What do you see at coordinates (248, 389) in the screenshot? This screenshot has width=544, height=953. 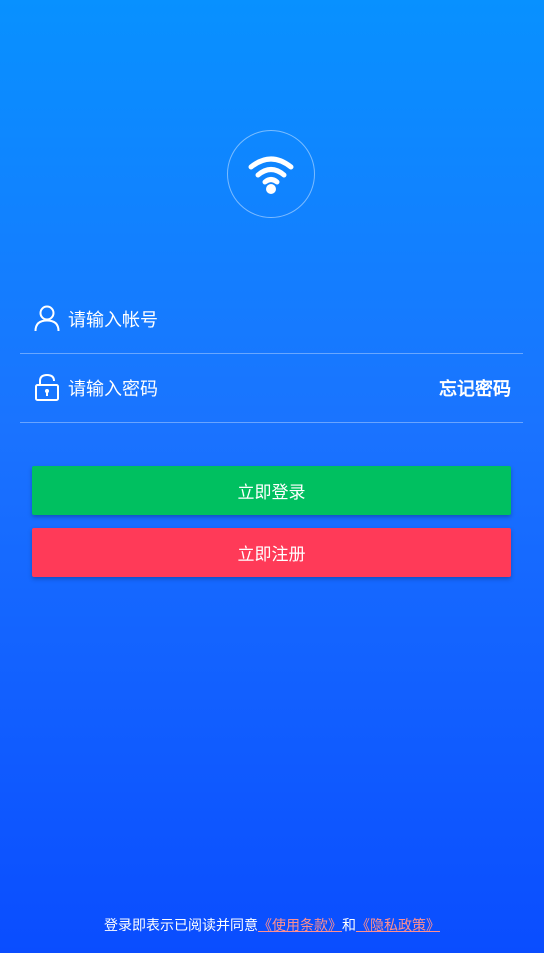 I see `password-input` at bounding box center [248, 389].